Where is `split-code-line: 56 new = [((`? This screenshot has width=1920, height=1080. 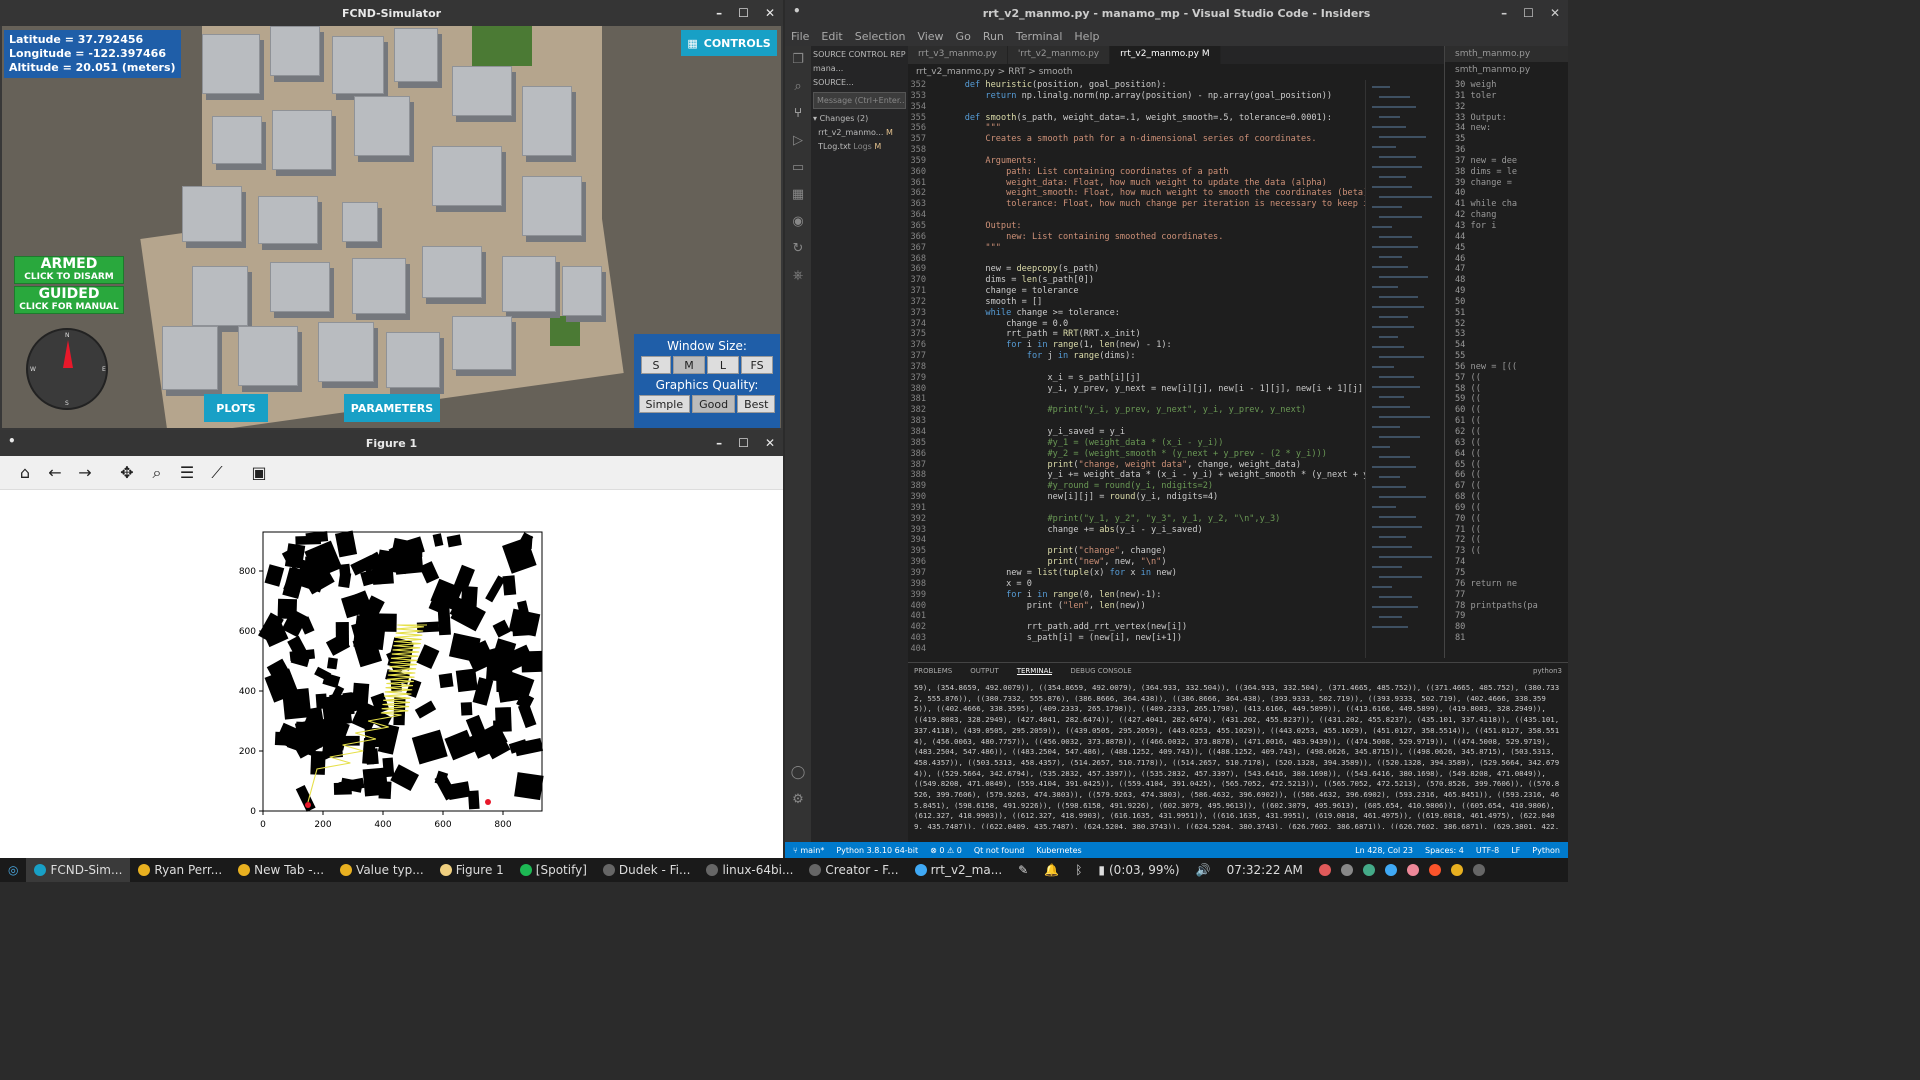 split-code-line: 56 new = [(( is located at coordinates (1506, 367).